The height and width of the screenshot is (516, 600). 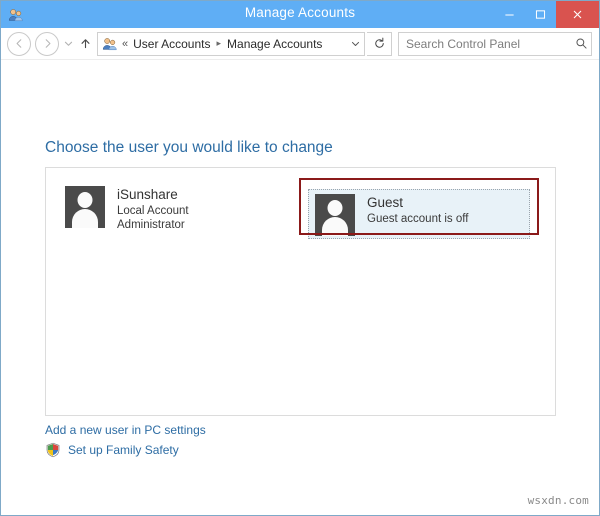 What do you see at coordinates (581, 43) in the screenshot?
I see `search-icon` at bounding box center [581, 43].